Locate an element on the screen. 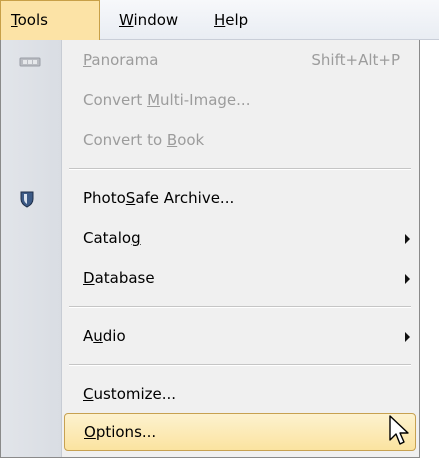  menu-window-label: indow is located at coordinates (156, 20).